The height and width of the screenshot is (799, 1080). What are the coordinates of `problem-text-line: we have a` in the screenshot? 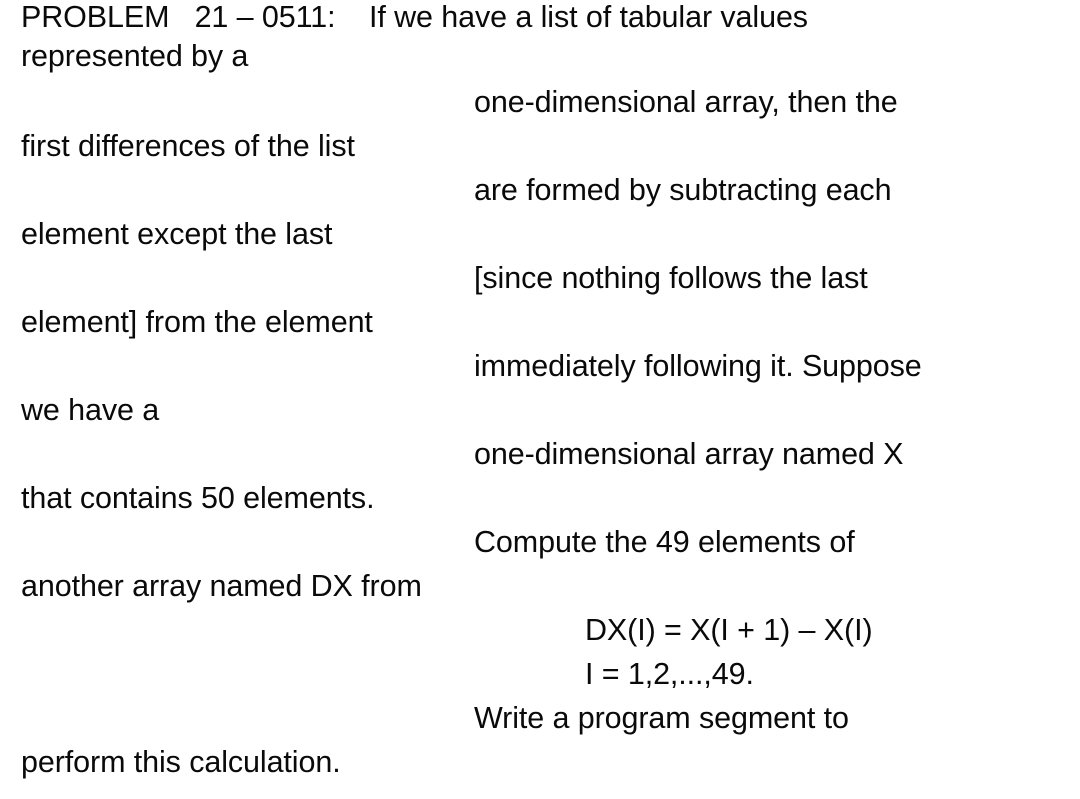 It's located at (90, 410).